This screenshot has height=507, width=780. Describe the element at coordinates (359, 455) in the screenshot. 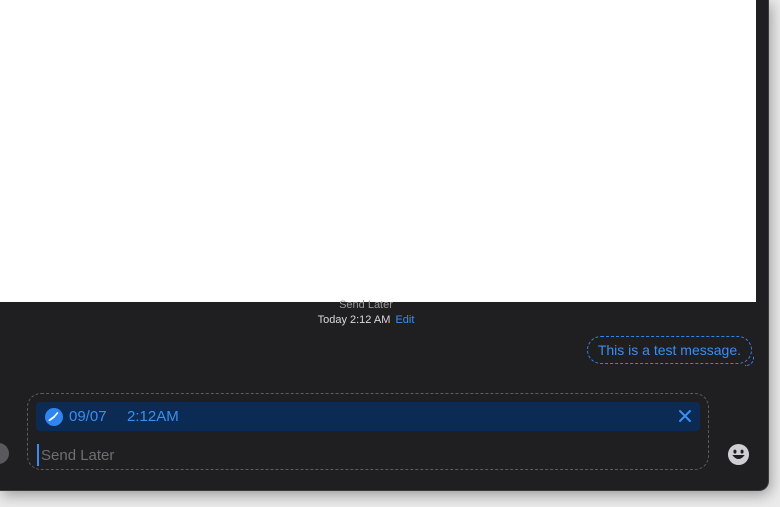

I see `message-input` at that location.